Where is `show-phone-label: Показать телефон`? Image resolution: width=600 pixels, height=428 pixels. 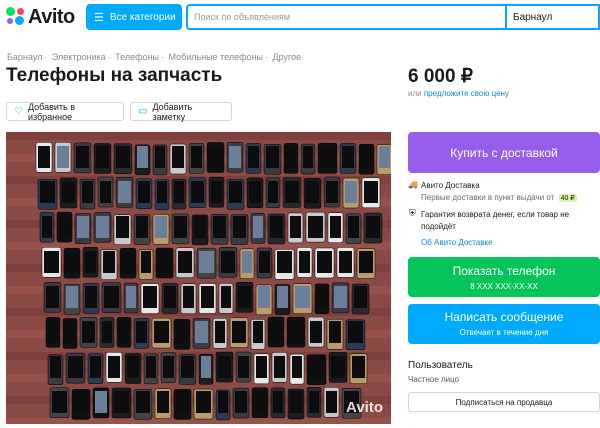 show-phone-label: Показать телефон is located at coordinates (504, 271).